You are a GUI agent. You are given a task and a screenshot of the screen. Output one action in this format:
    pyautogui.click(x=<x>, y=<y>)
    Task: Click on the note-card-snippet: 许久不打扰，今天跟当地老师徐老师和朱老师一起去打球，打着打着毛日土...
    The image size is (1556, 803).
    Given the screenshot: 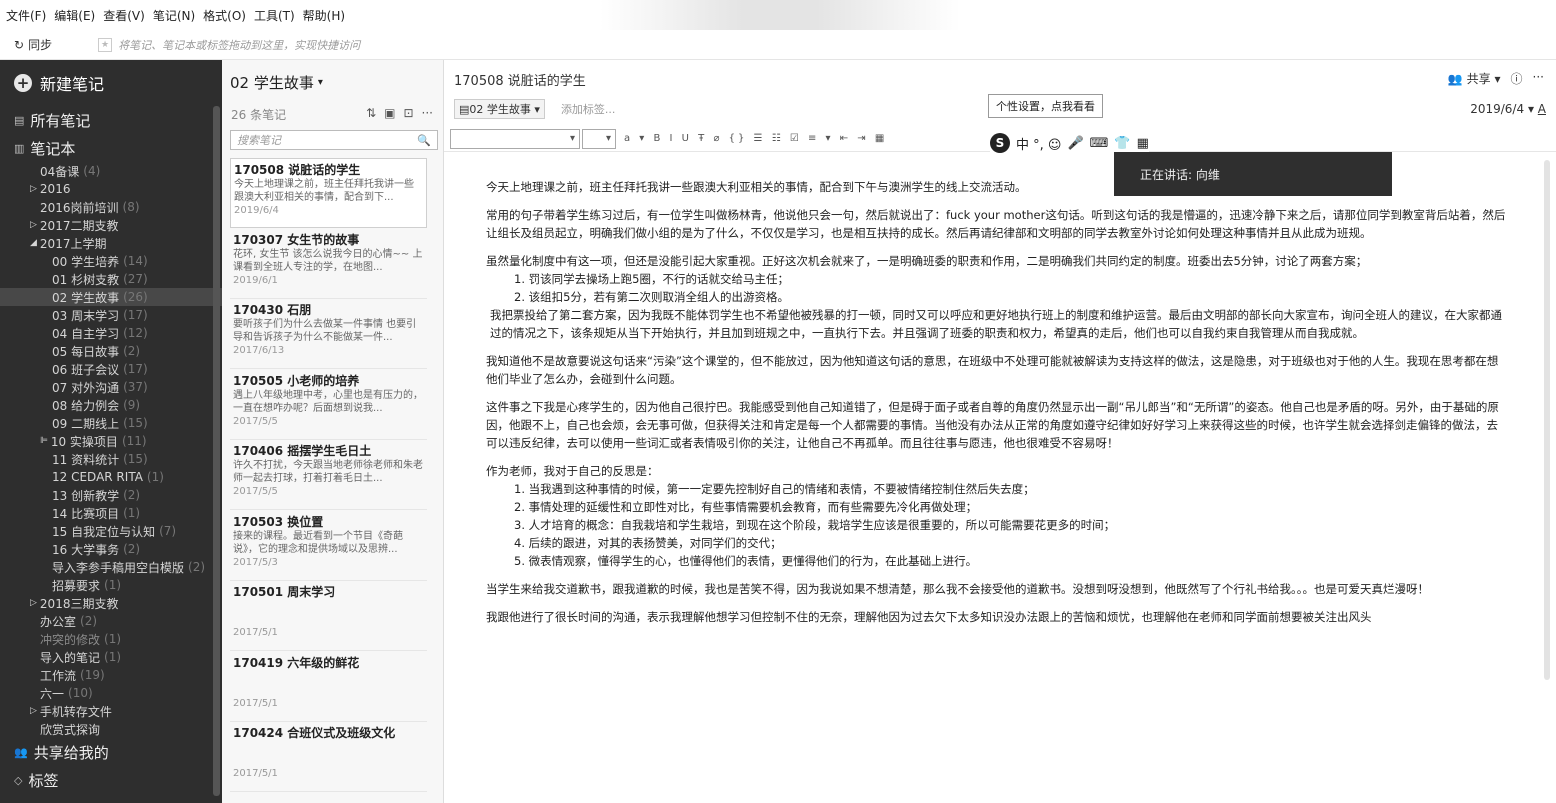 What is the action you would take?
    pyautogui.click(x=328, y=472)
    